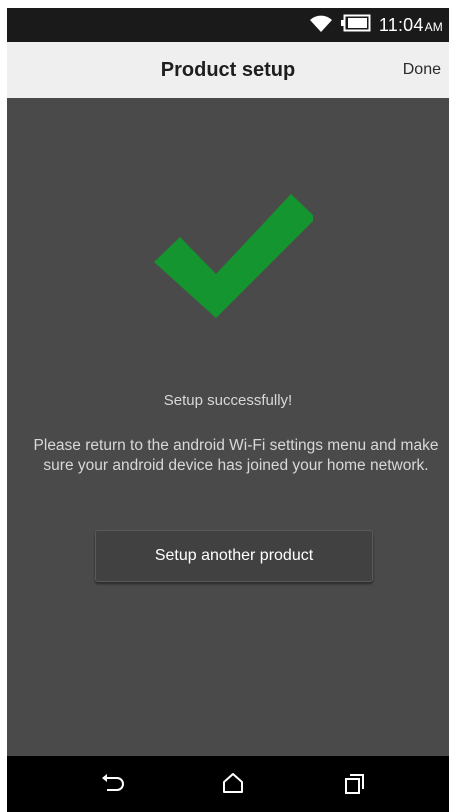 This screenshot has width=456, height=812. I want to click on success-message: Setup successfully!, so click(228, 400).